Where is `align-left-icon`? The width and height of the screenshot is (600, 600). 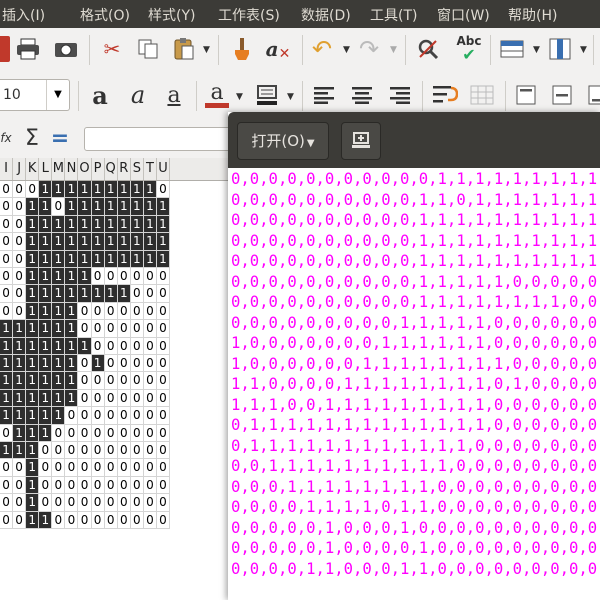 align-left-icon is located at coordinates (324, 95).